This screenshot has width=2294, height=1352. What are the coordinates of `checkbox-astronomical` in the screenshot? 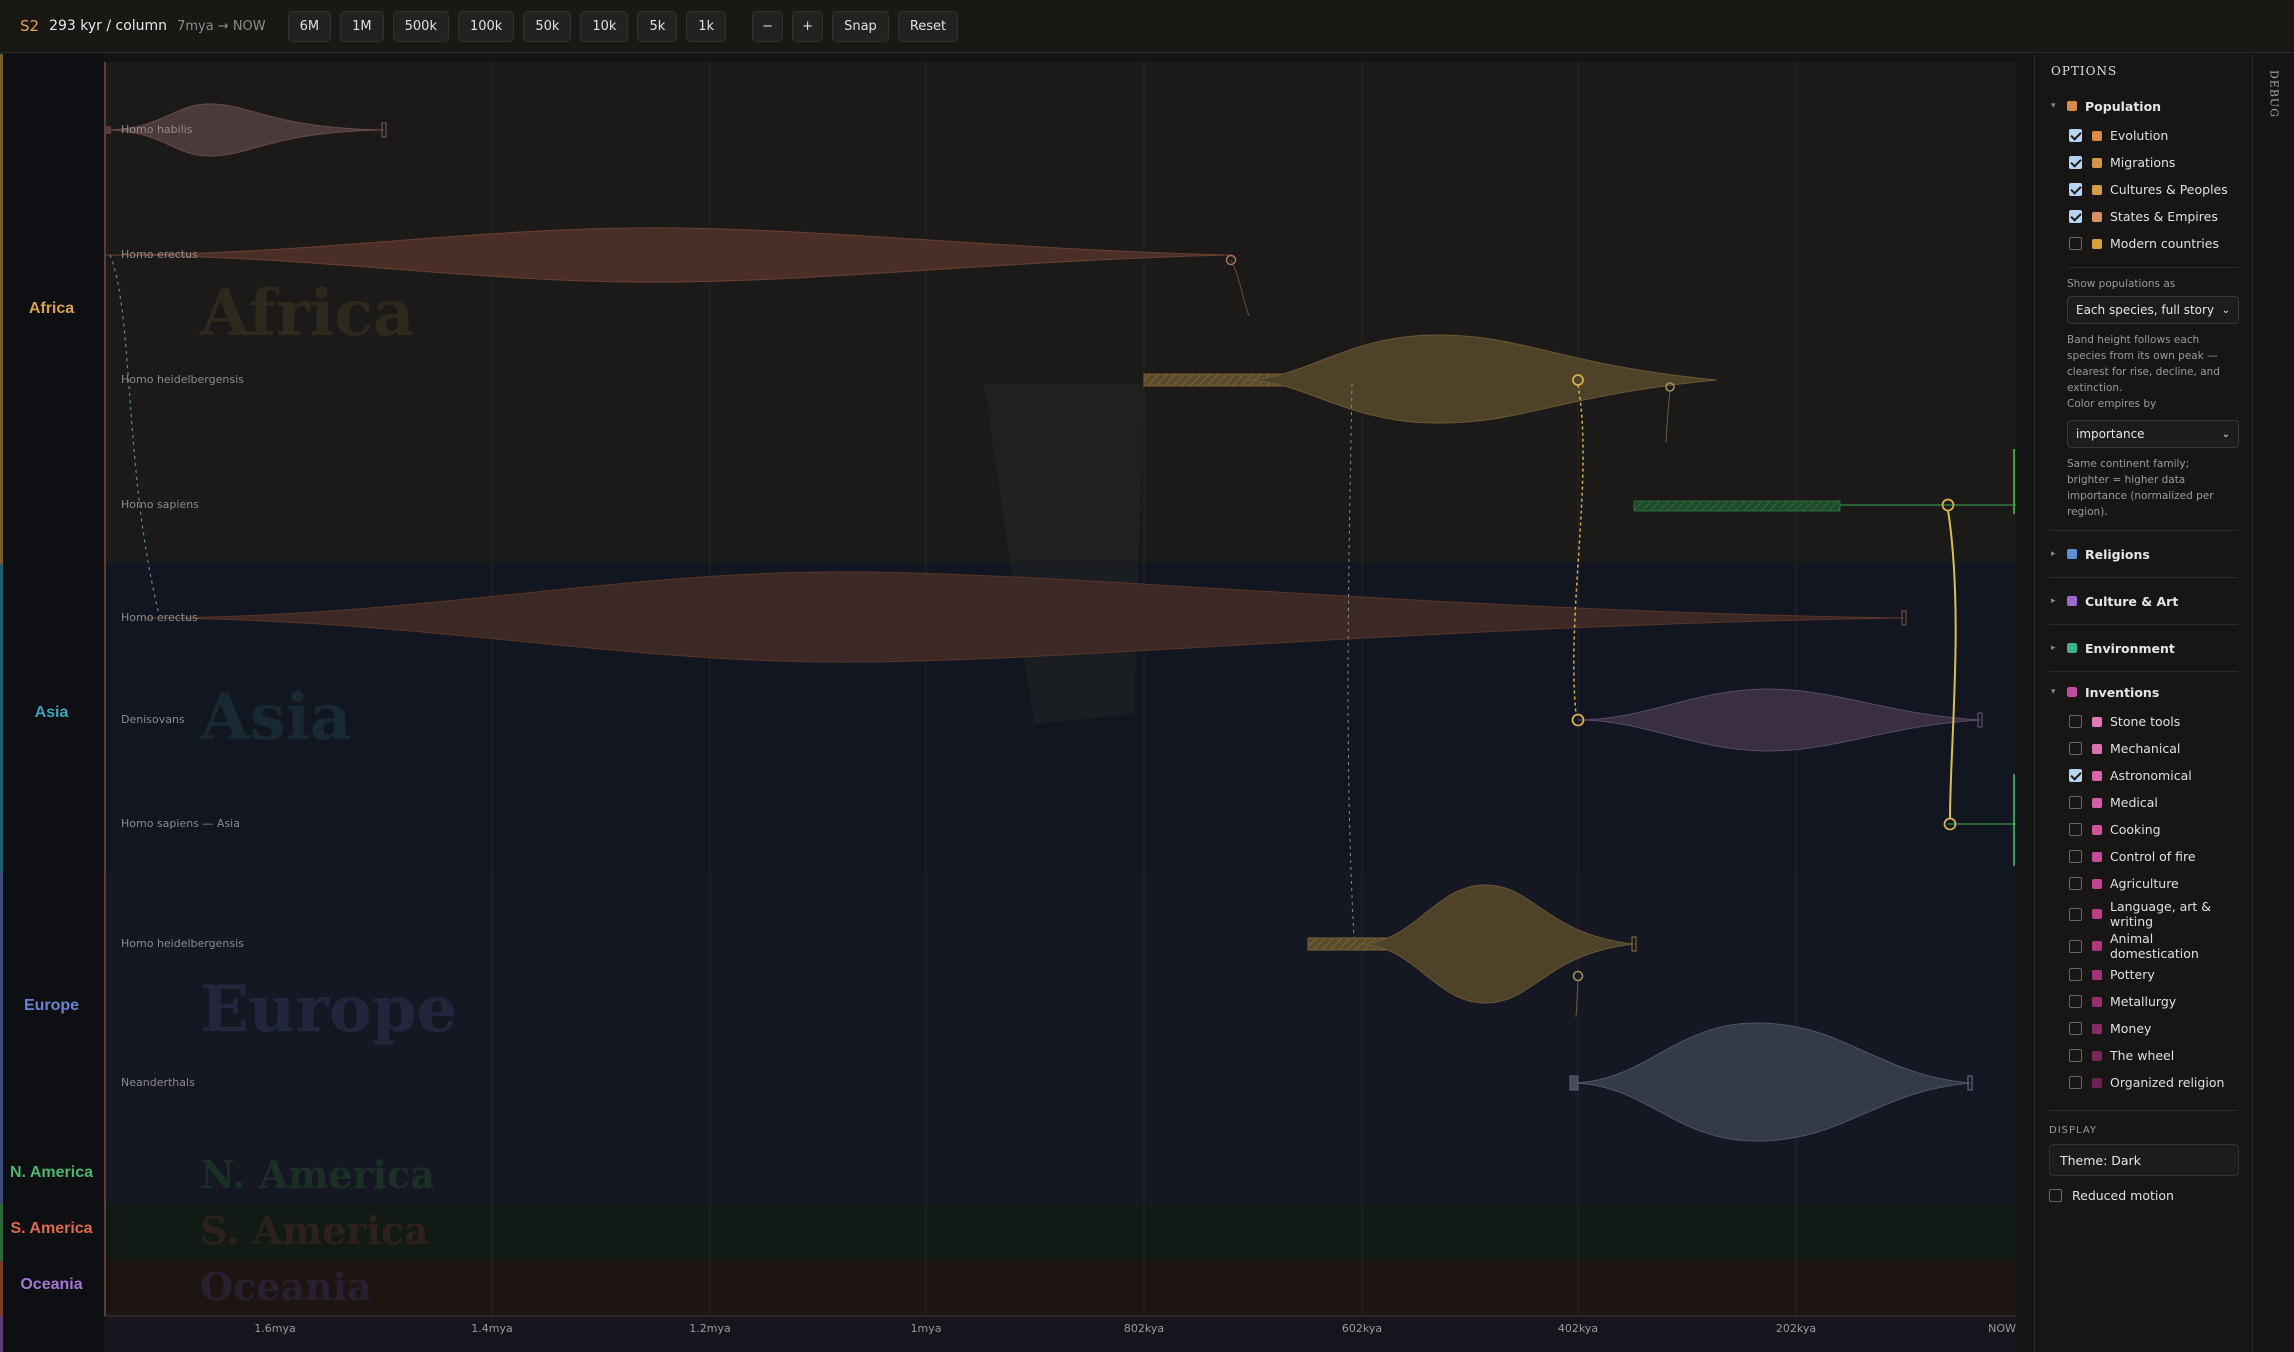 It's located at (2075, 775).